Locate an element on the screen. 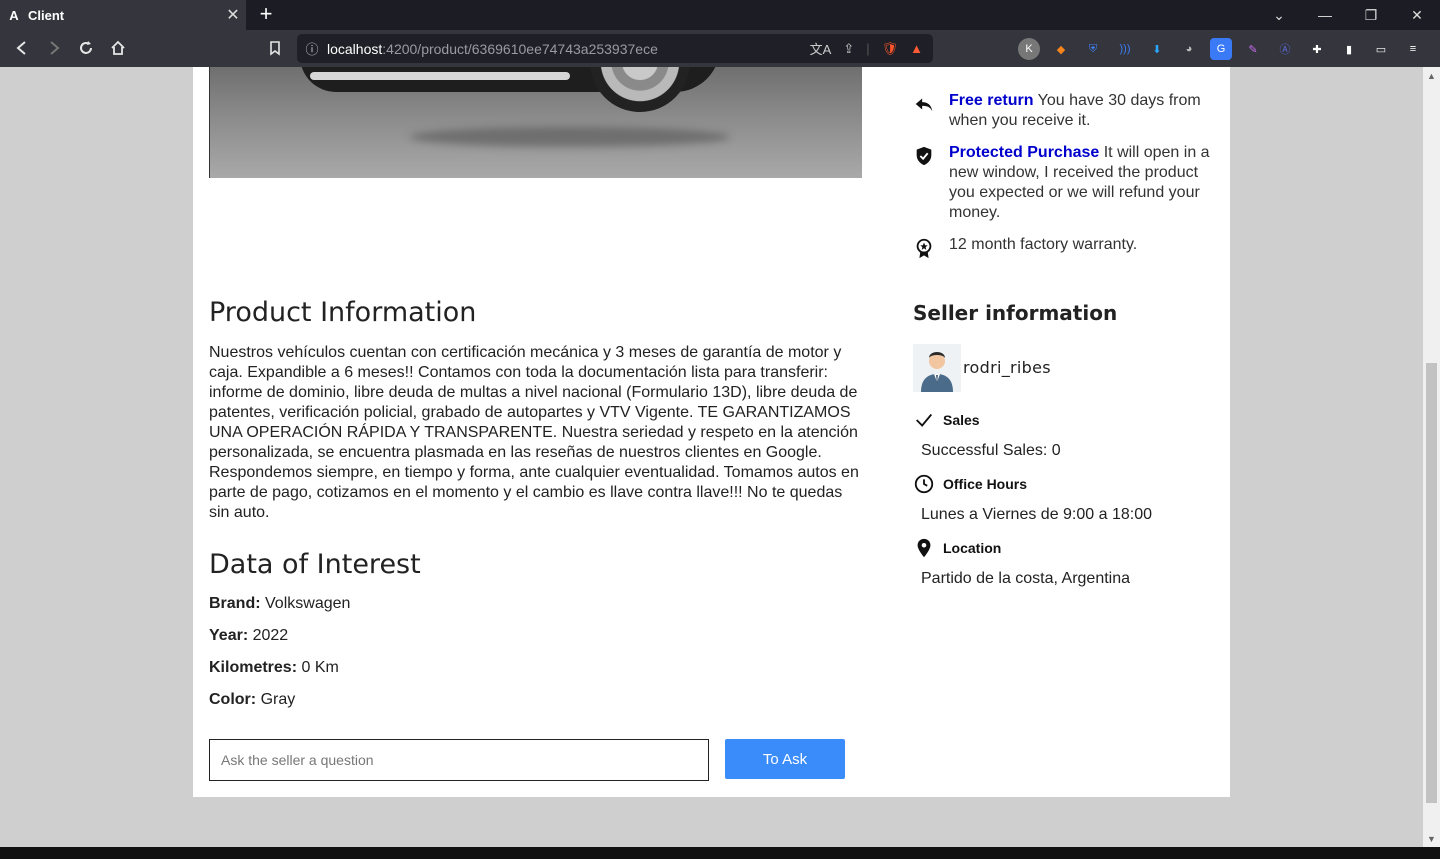 This screenshot has height=859, width=1440. wave-icon: ))) is located at coordinates (1125, 49).